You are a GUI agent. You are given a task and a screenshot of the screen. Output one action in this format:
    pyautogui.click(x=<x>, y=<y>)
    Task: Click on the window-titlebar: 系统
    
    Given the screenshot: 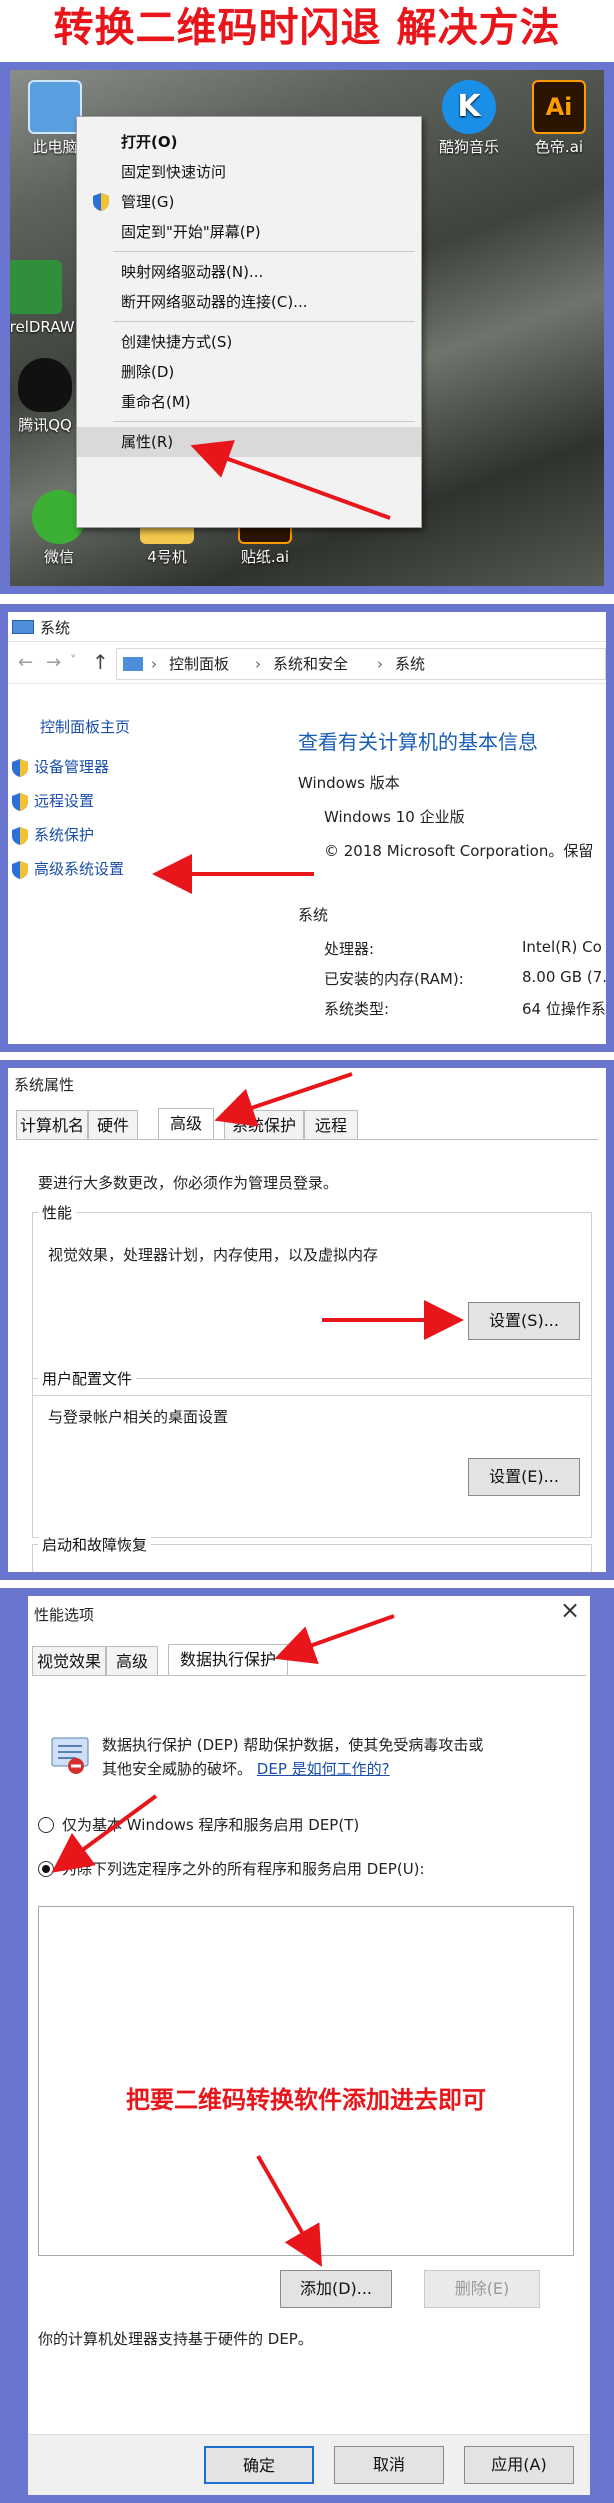 What is the action you would take?
    pyautogui.click(x=307, y=627)
    